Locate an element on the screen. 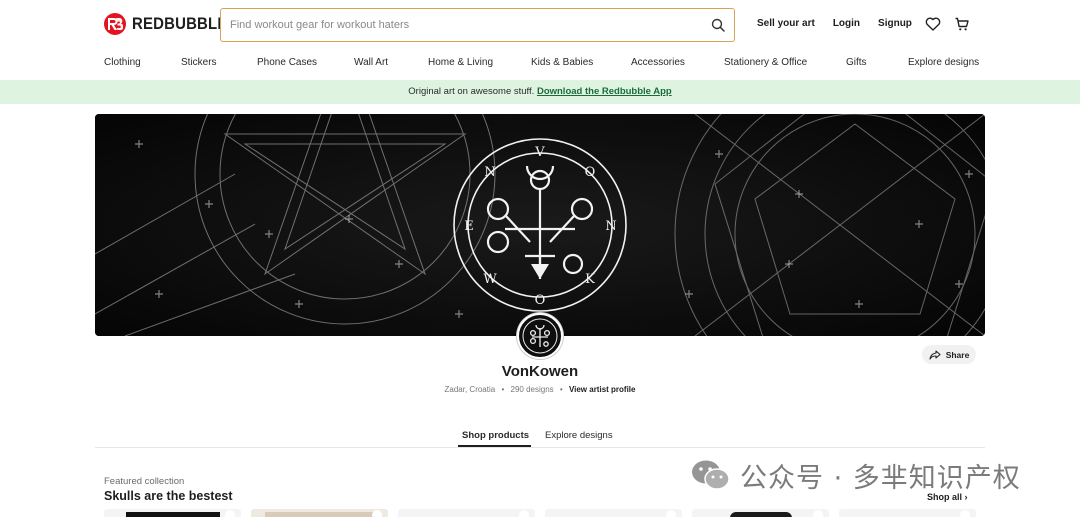 Image resolution: width=1080 pixels, height=517 pixels. featured-collection-label: Featured collection is located at coordinates (144, 481).